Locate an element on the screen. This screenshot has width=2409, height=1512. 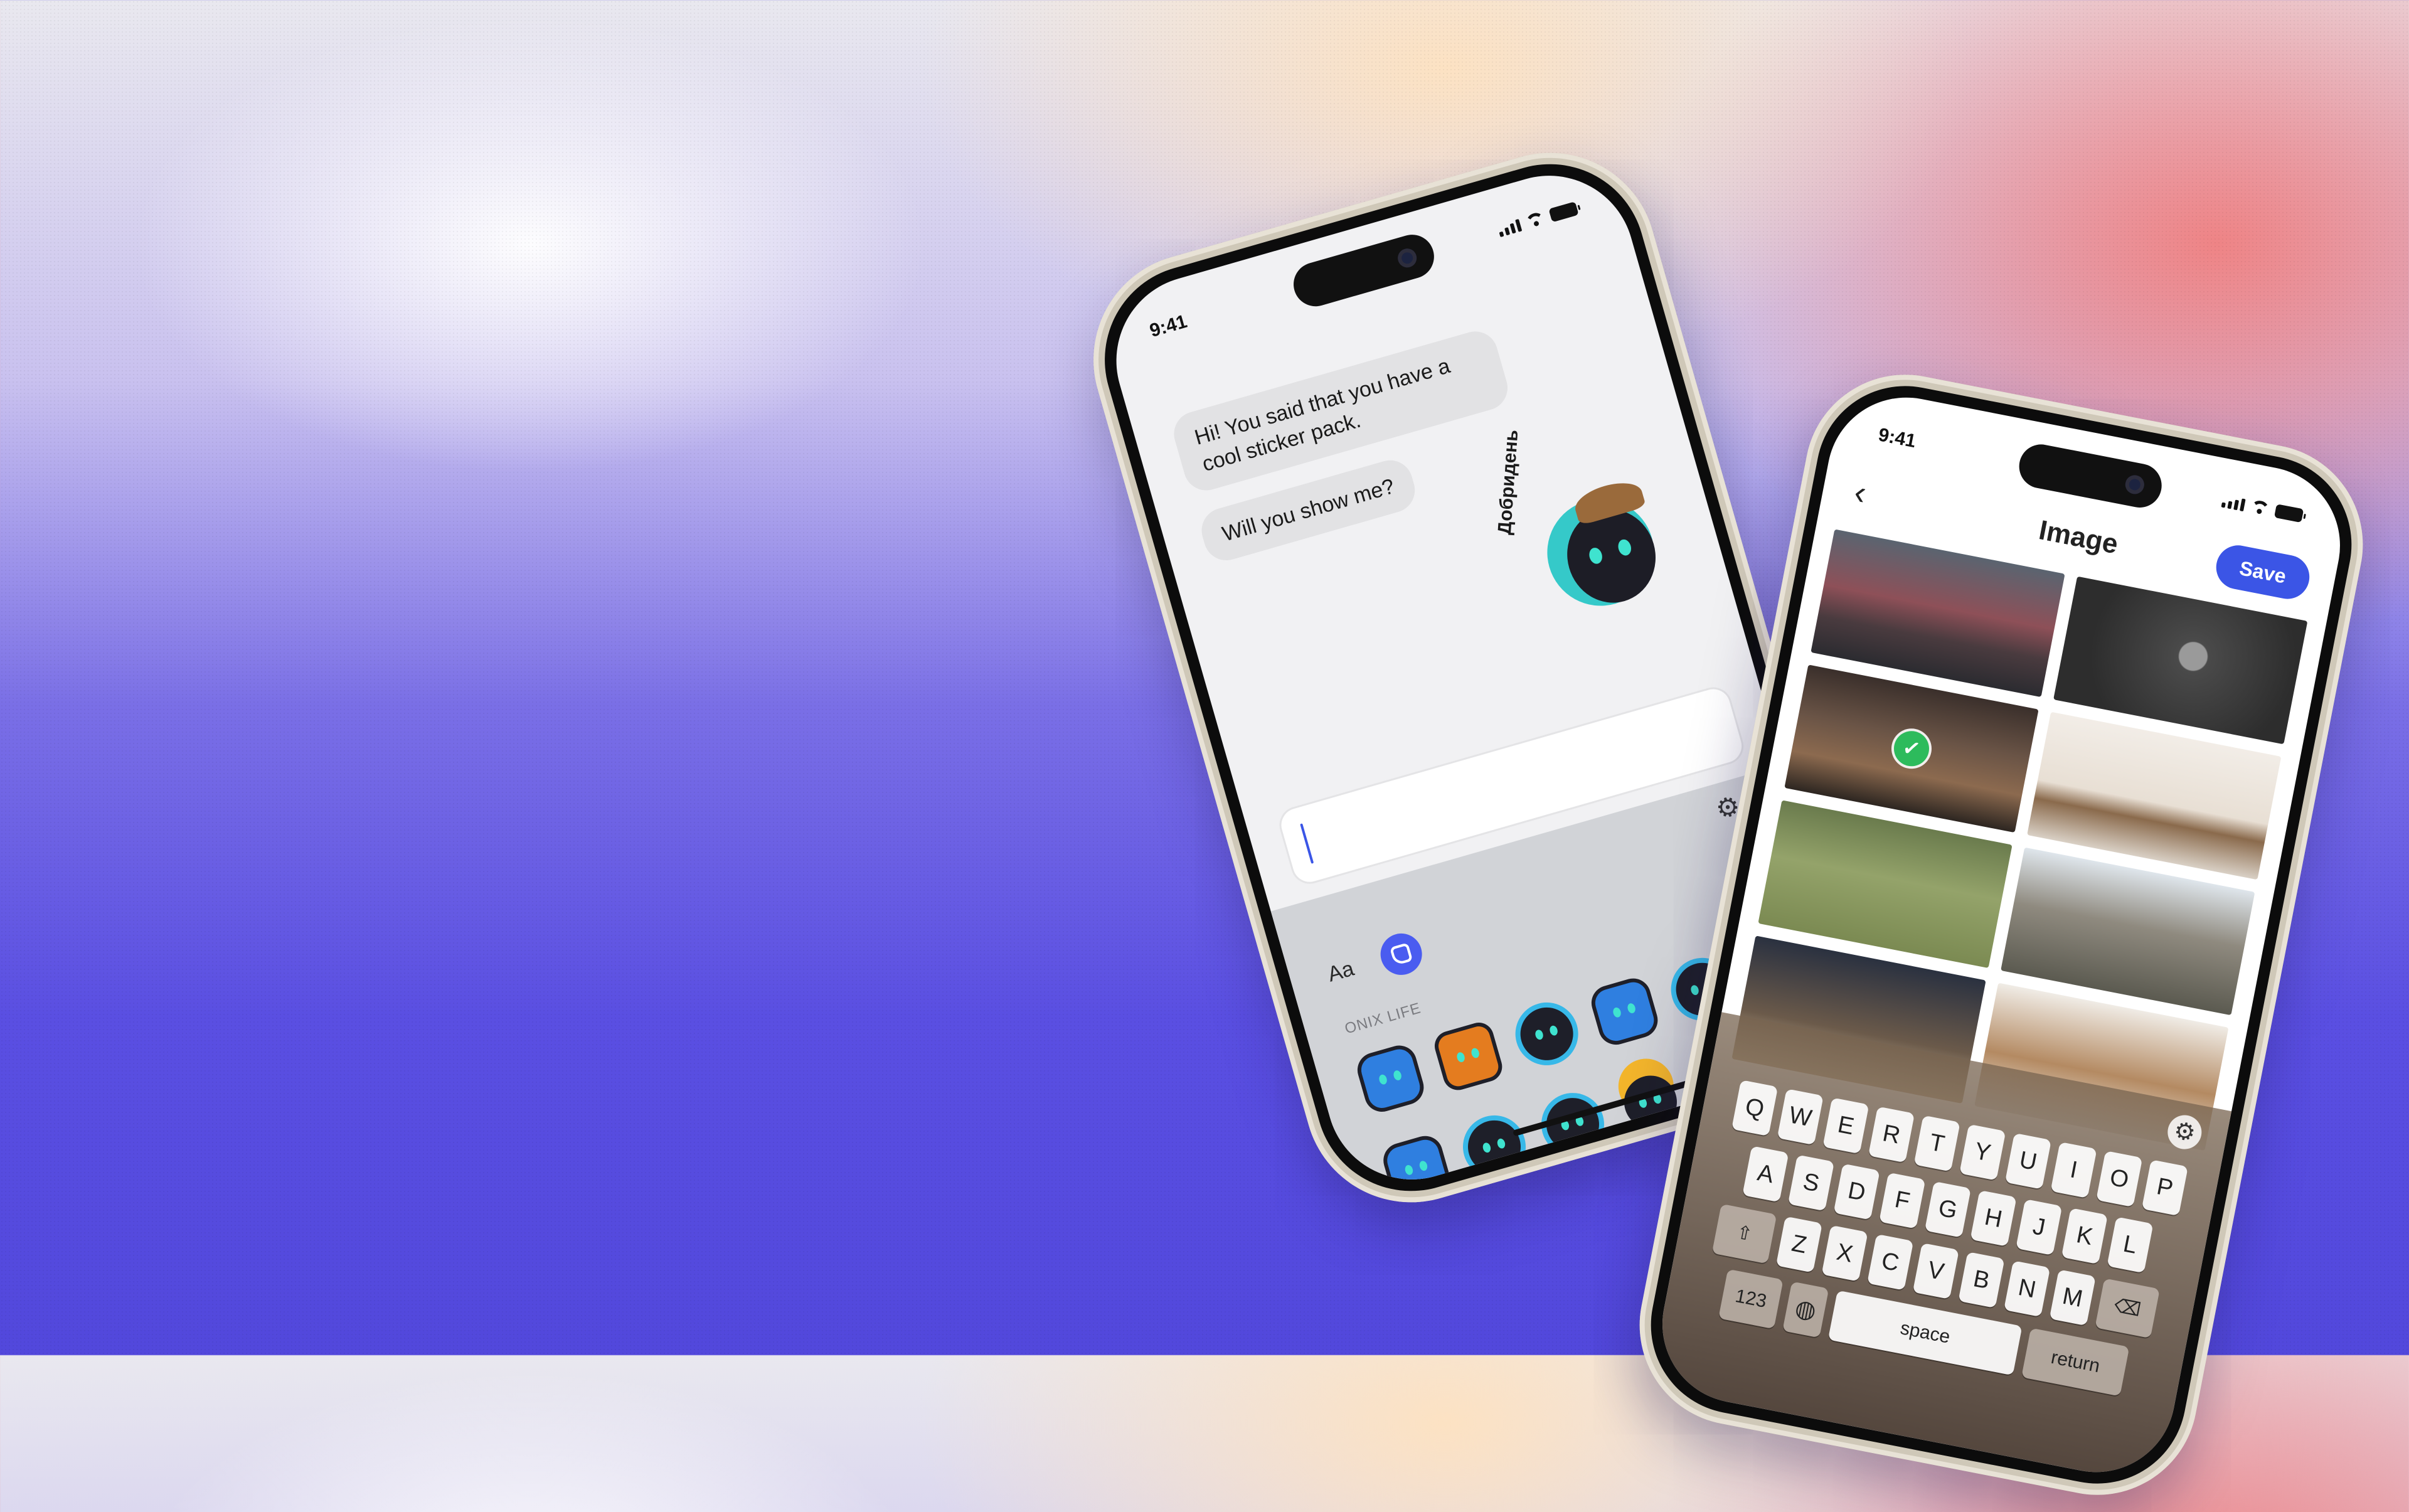
key: F is located at coordinates (1902, 1200).